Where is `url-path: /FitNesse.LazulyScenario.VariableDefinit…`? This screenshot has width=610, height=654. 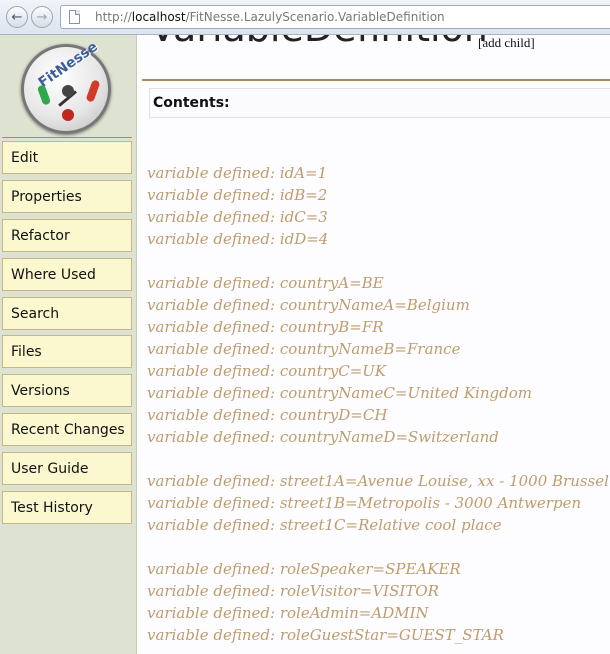
url-path: /FitNesse.LazulyScenario.VariableDefinit… is located at coordinates (315, 17).